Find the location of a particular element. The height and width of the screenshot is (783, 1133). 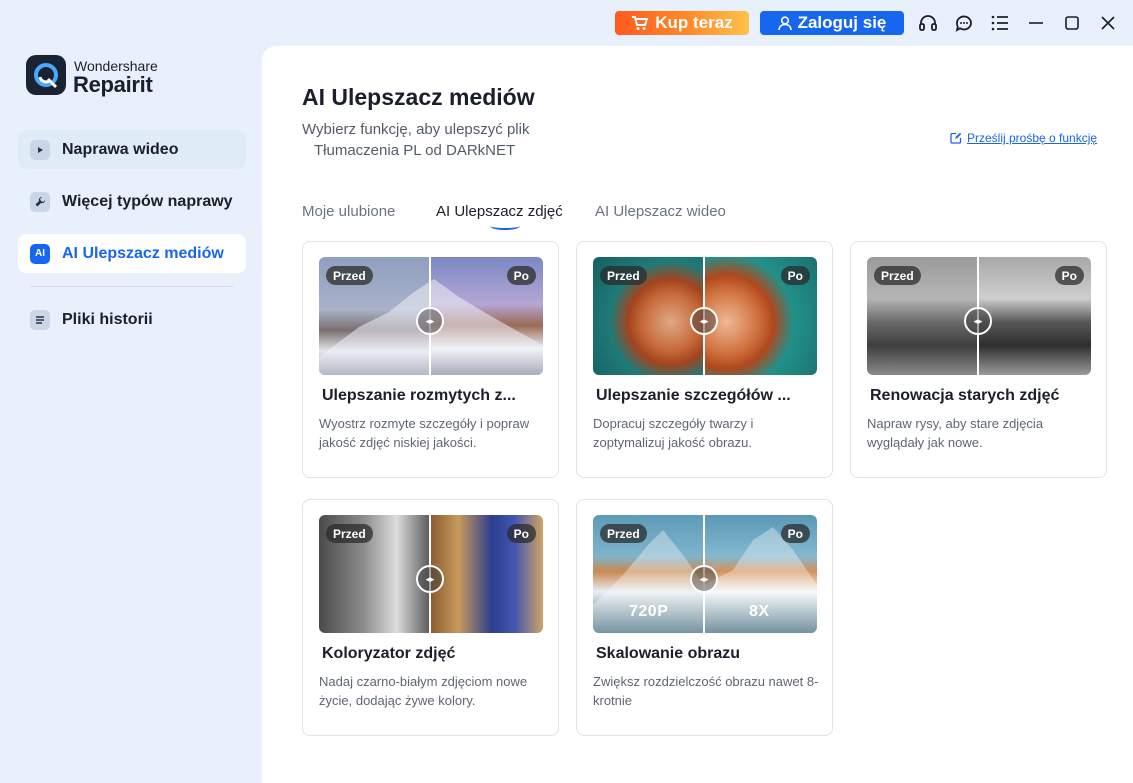

resolution-after-label: 8X is located at coordinates (759, 611).